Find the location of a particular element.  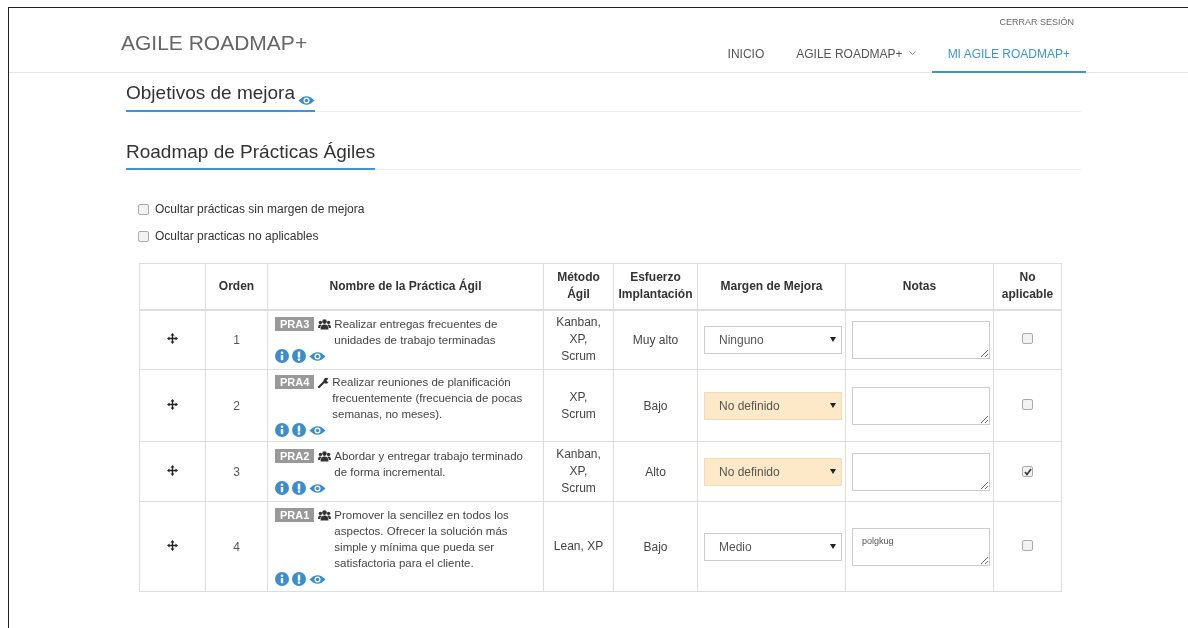

logout-link: CERRAR SESIÓN is located at coordinates (1036, 23).